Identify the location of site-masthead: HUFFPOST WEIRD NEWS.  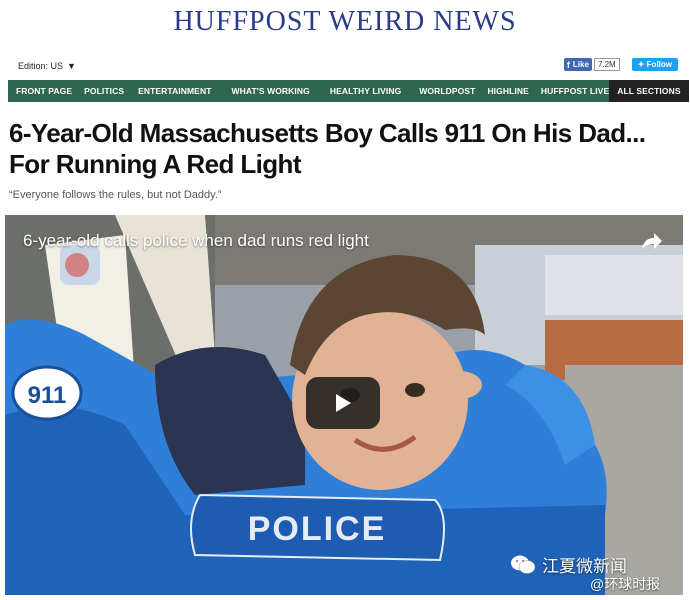
(345, 22).